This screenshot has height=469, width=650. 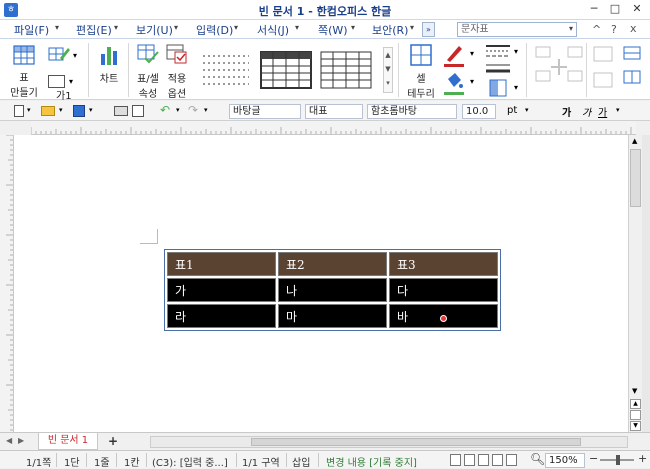 What do you see at coordinates (498, 88) in the screenshot?
I see `border-layout-icon` at bounding box center [498, 88].